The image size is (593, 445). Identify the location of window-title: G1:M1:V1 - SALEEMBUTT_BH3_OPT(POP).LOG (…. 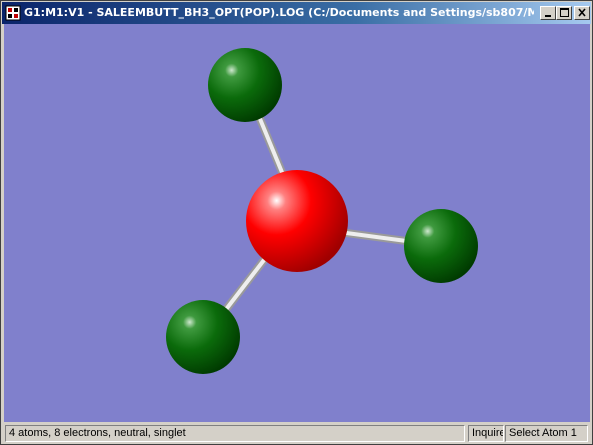
(279, 12).